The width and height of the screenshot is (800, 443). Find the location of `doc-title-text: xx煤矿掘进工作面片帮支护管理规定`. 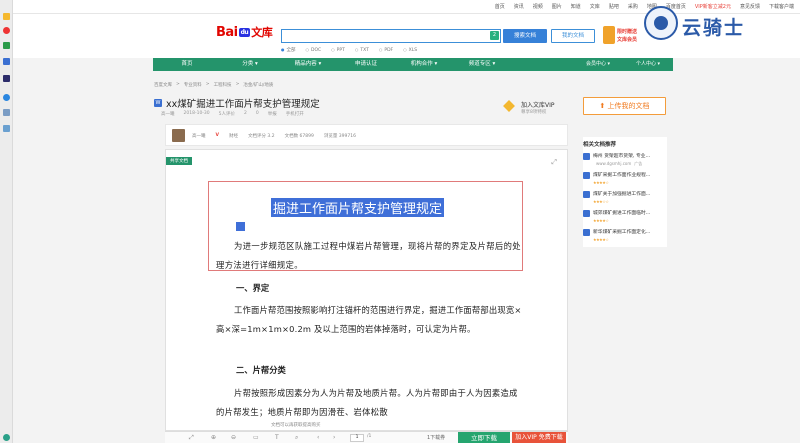

doc-title-text: xx煤矿掘进工作面片帮支护管理规定 is located at coordinates (243, 104).